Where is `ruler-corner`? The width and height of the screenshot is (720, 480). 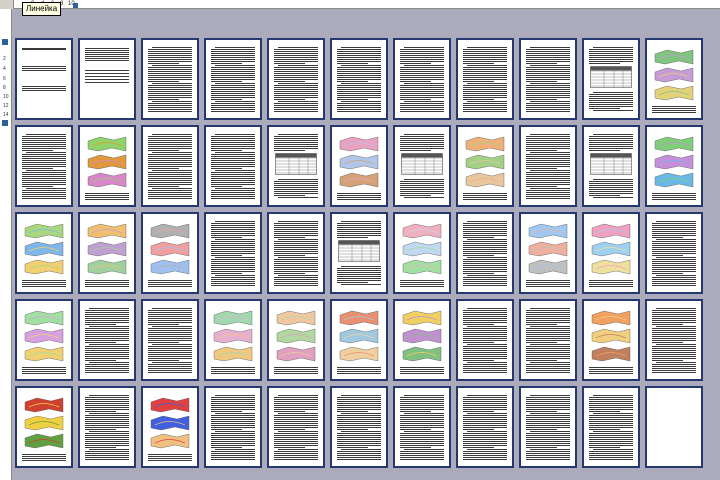
ruler-corner is located at coordinates (7, 4).